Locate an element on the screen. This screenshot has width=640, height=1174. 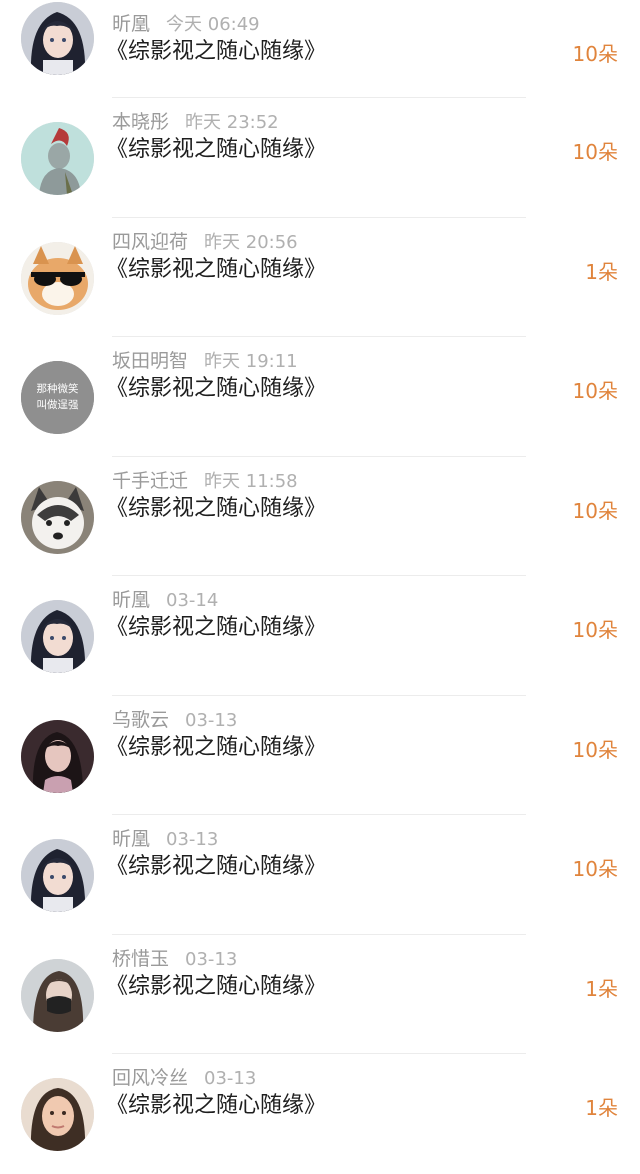
list-item: 昕凰 今天 06:49 《综影视之随心随缘》 10朵 is located at coordinates (320, 49).